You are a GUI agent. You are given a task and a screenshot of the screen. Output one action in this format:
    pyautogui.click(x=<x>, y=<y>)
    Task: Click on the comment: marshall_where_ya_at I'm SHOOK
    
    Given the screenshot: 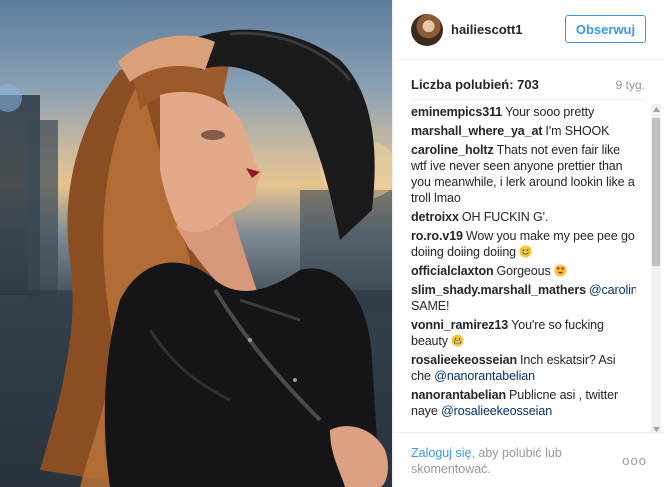 What is the action you would take?
    pyautogui.click(x=523, y=131)
    